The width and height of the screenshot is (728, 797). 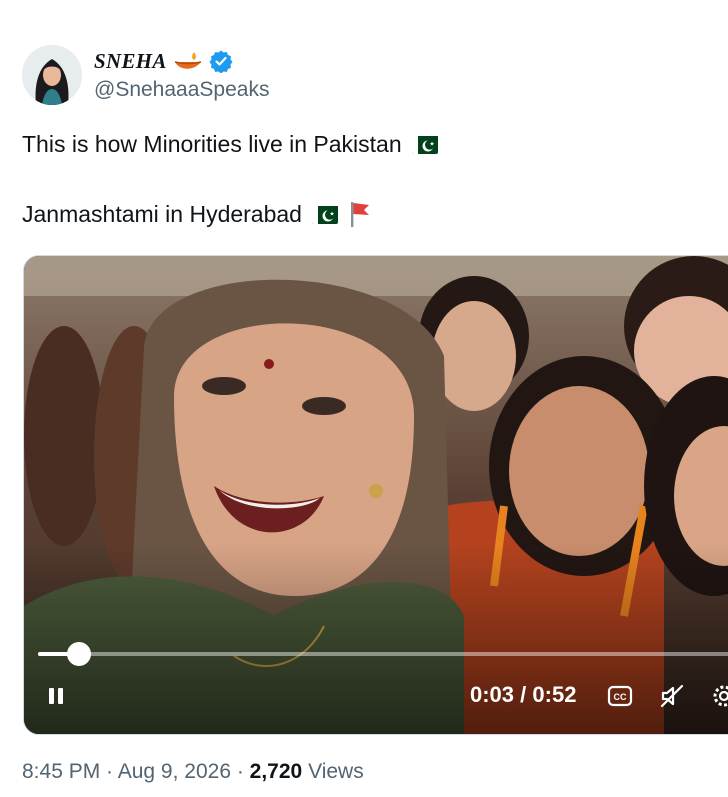 I want to click on views-count: 2,720, so click(x=276, y=771).